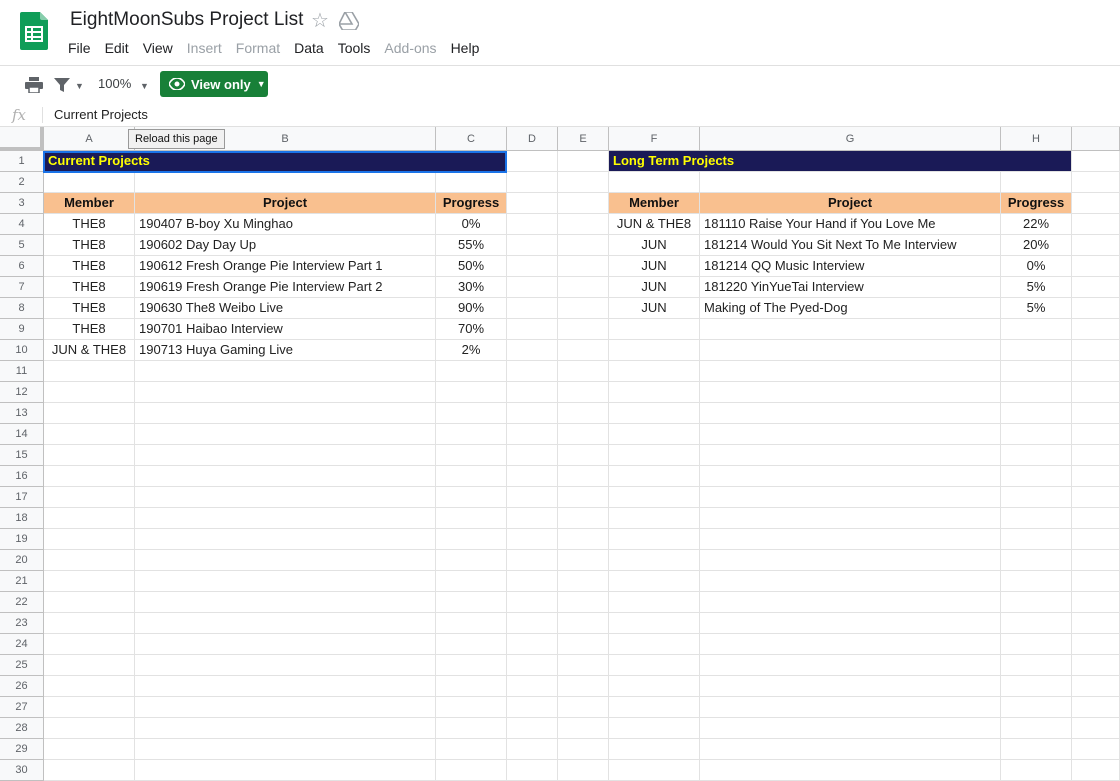 The height and width of the screenshot is (781, 1120). I want to click on row-header: 29, so click(22, 749).